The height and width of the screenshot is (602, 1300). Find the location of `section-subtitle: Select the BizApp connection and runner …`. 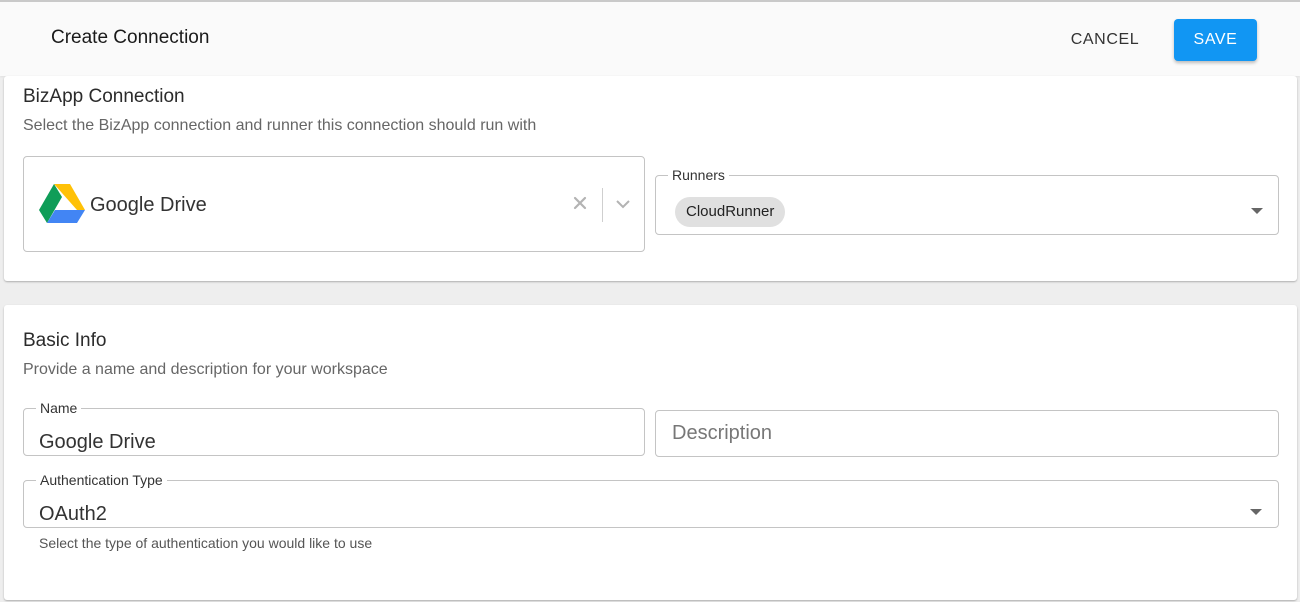

section-subtitle: Select the BizApp connection and runner … is located at coordinates (280, 125).